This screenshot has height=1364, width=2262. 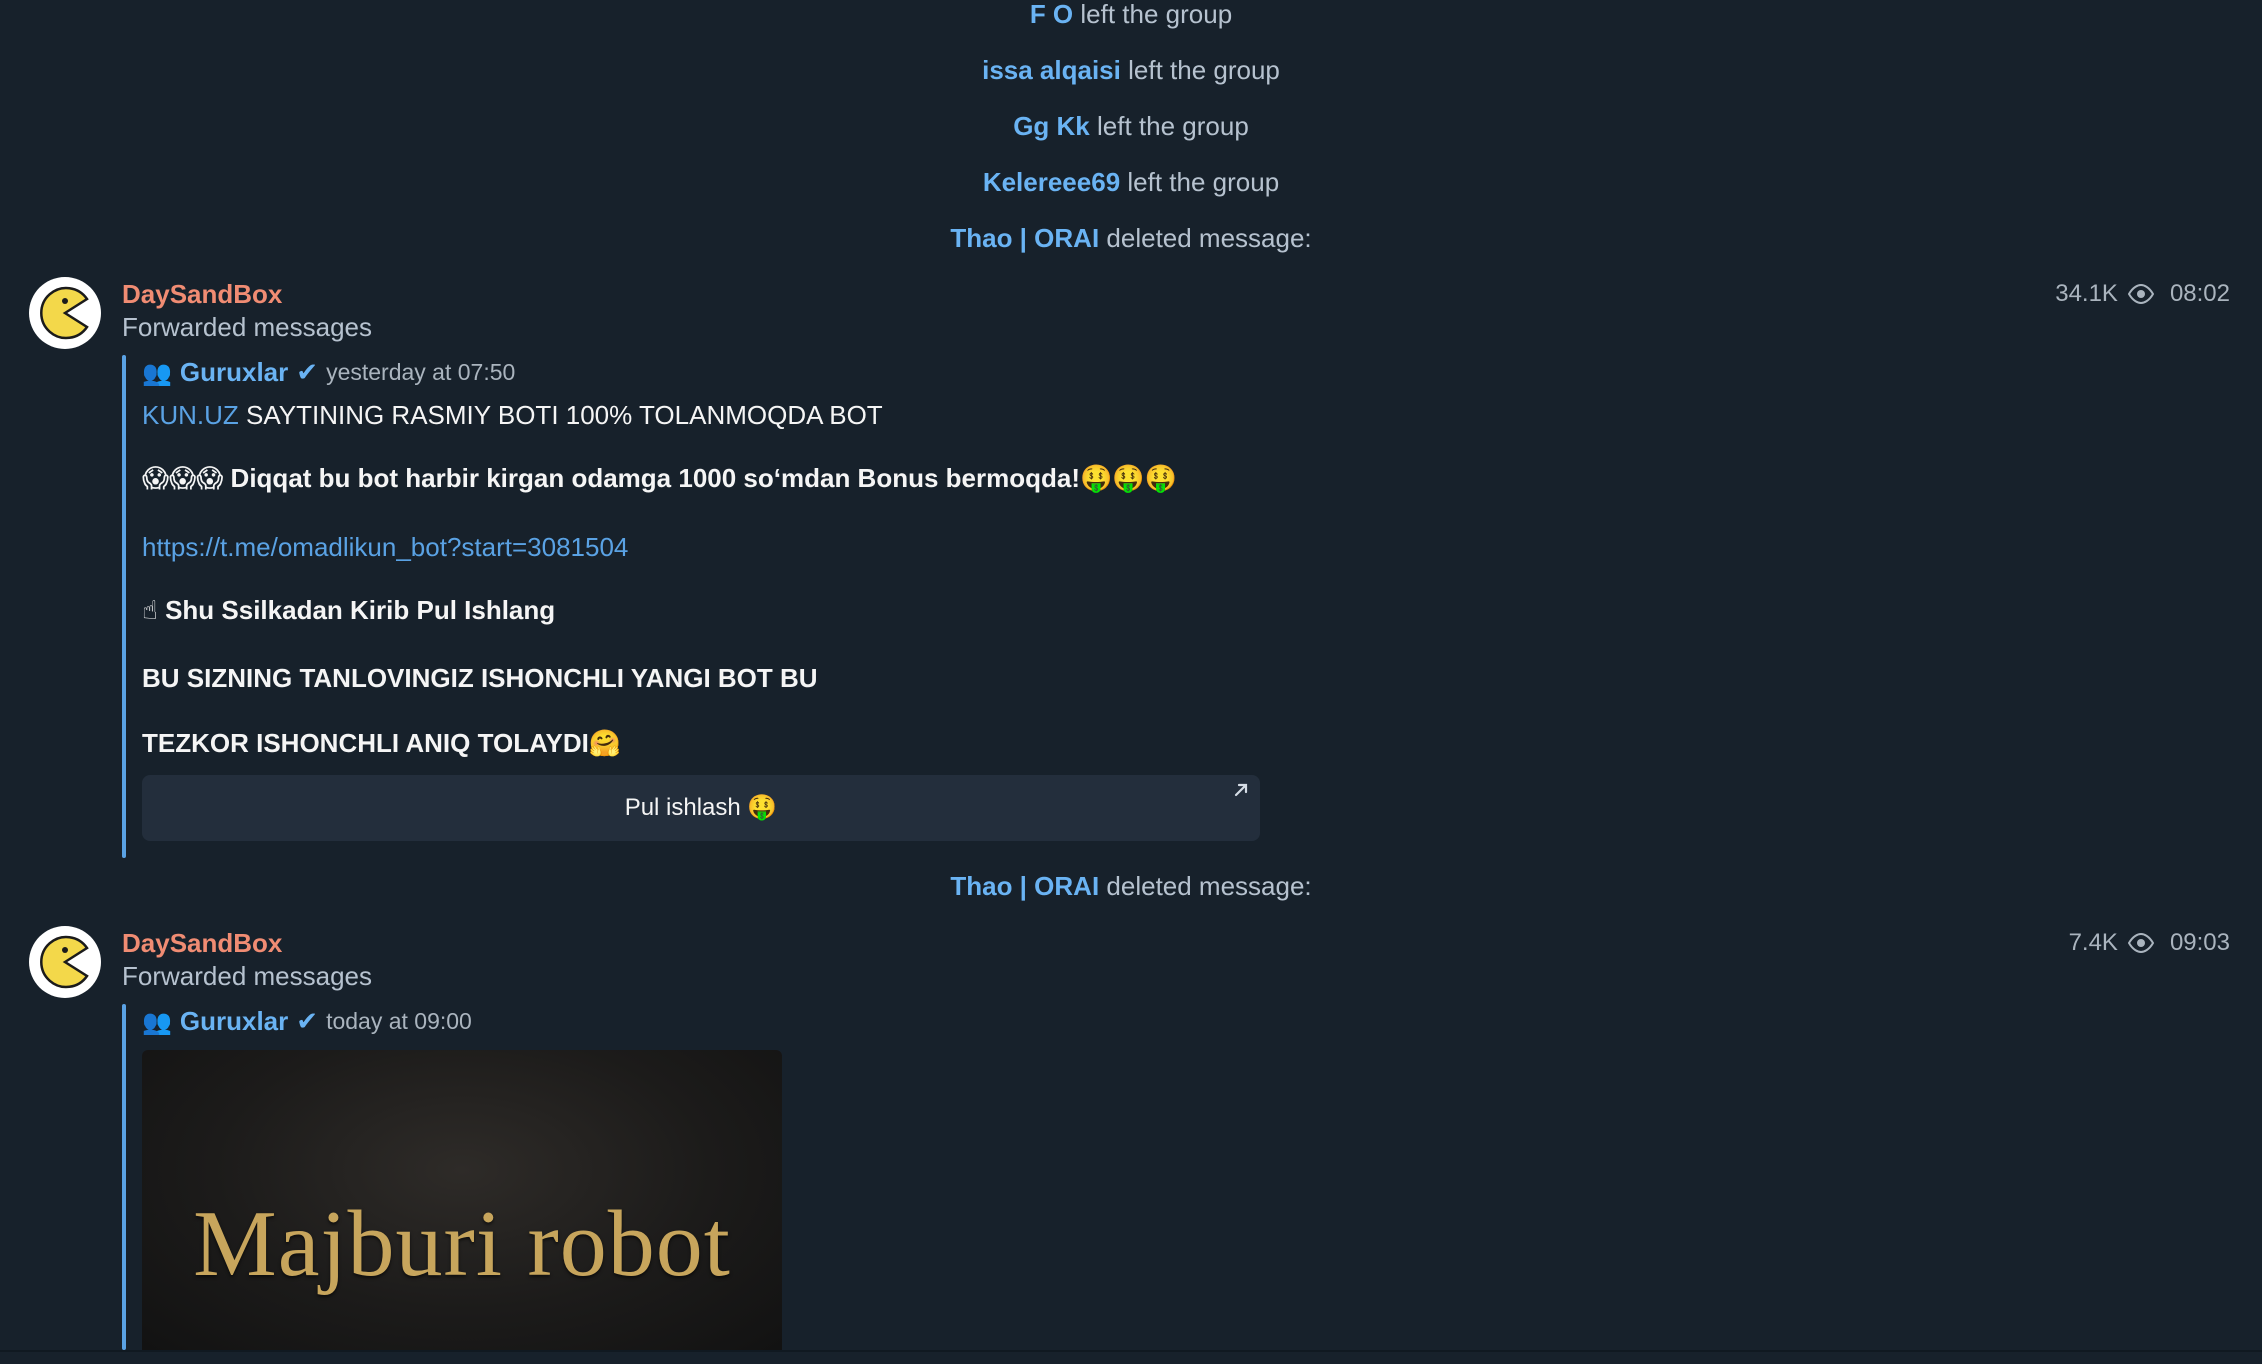 I want to click on message-text: TEZKOR ISHONCHLI ANIQ TOLAYDI, so click(x=365, y=743).